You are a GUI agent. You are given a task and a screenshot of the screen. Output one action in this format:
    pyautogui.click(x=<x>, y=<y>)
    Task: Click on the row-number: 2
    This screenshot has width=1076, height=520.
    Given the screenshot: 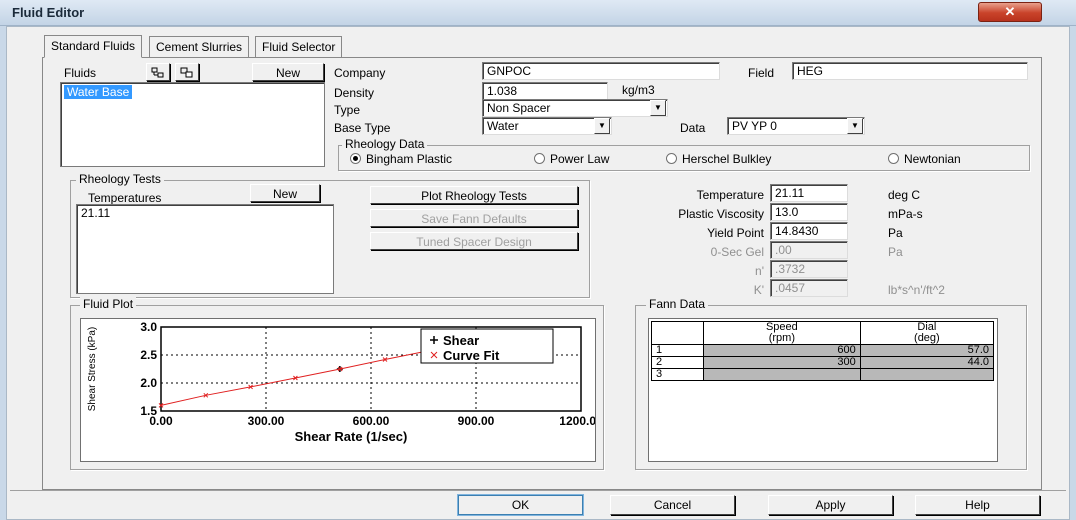 What is the action you would take?
    pyautogui.click(x=677, y=362)
    